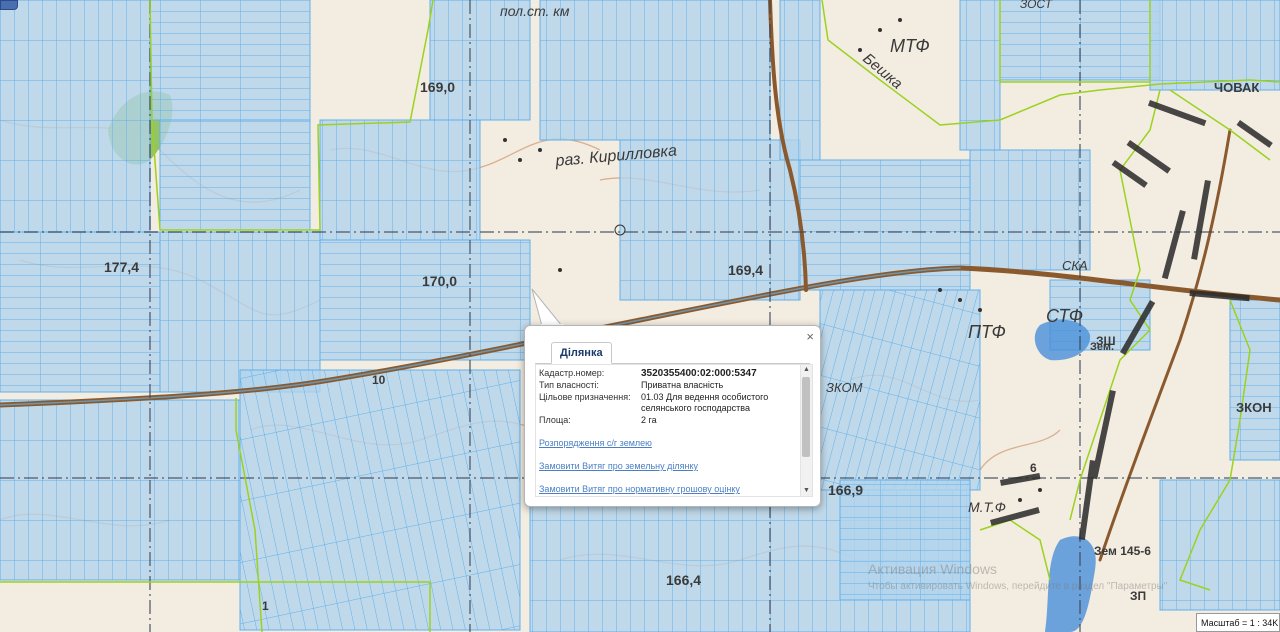 The height and width of the screenshot is (632, 1280). What do you see at coordinates (1236, 87) in the screenshot?
I see `svg-text: ЧОВАК` at bounding box center [1236, 87].